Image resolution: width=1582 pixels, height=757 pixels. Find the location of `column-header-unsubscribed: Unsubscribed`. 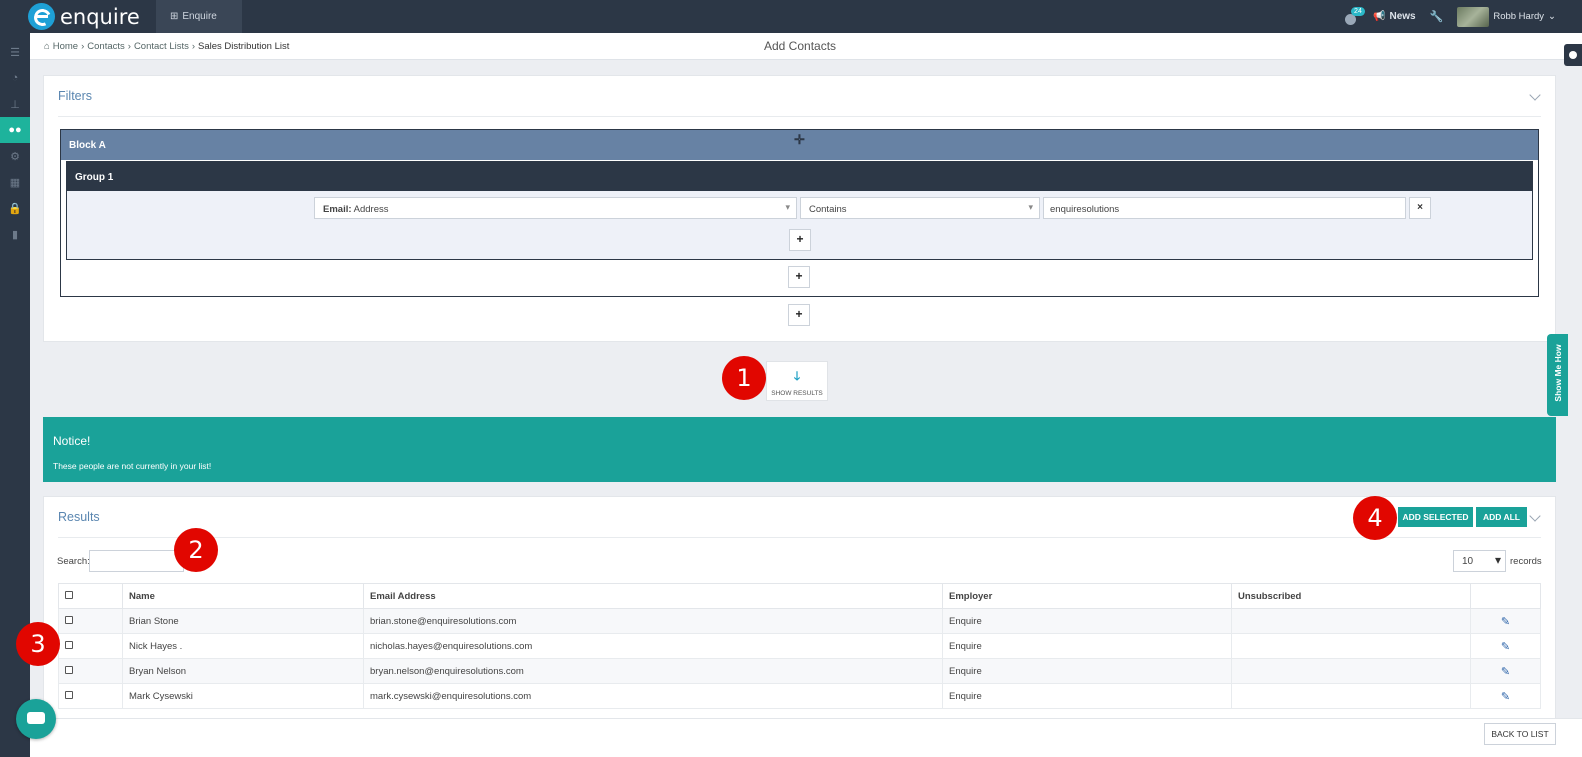

column-header-unsubscribed: Unsubscribed is located at coordinates (1351, 596).